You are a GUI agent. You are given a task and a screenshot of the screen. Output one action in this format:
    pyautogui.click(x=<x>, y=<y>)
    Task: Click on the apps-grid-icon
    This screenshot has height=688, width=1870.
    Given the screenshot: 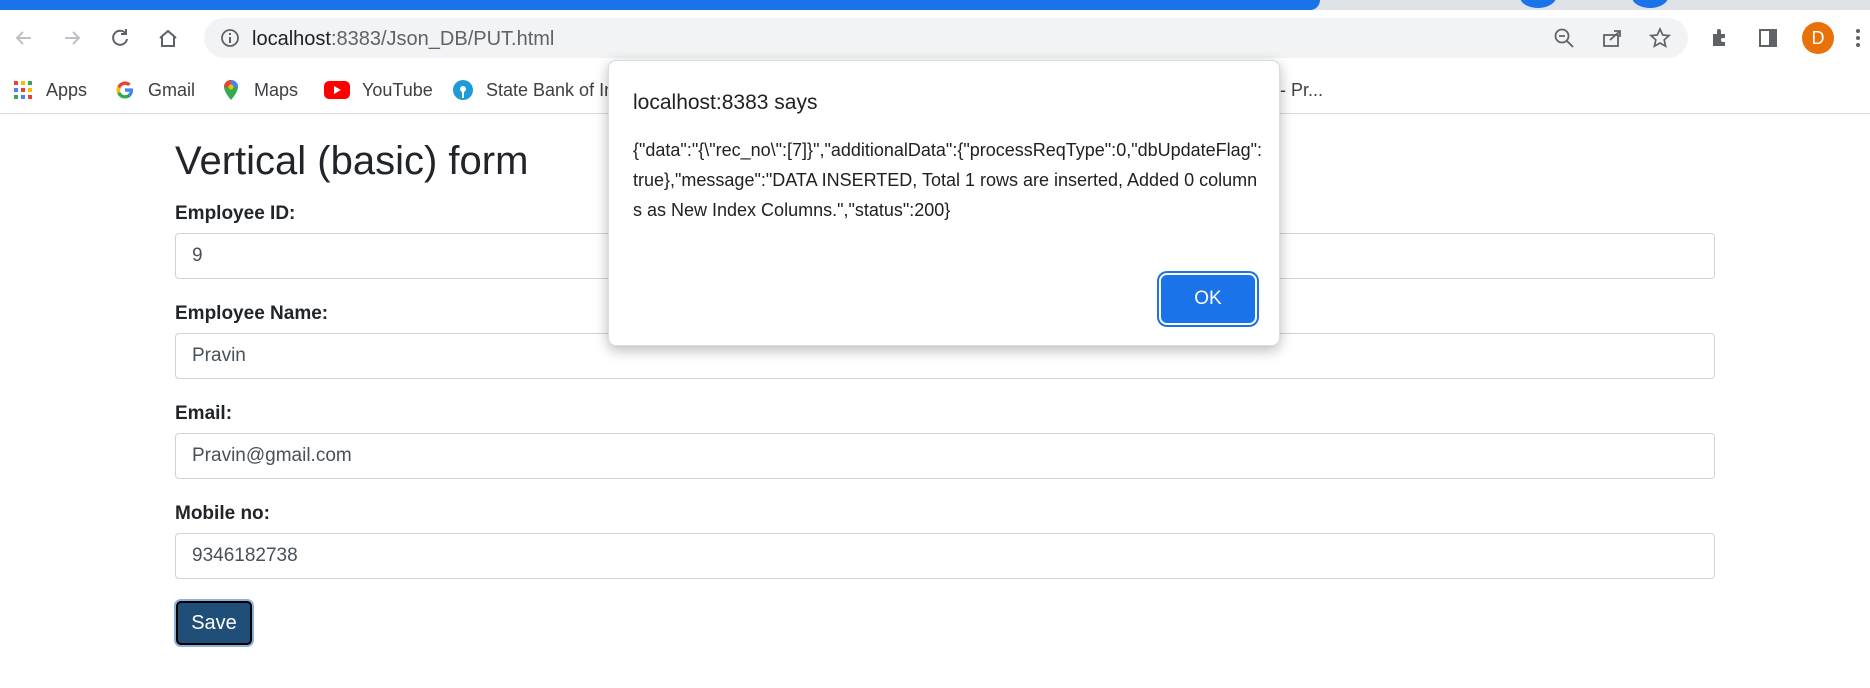 What is the action you would take?
    pyautogui.click(x=23, y=90)
    